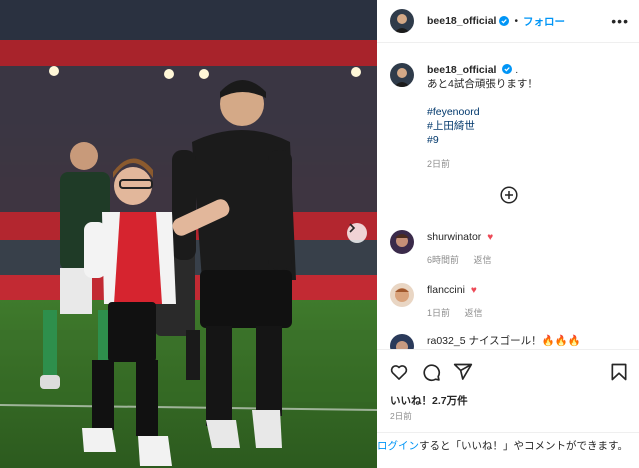  Describe the element at coordinates (352, 228) in the screenshot. I see `chevron-right-icon` at that location.